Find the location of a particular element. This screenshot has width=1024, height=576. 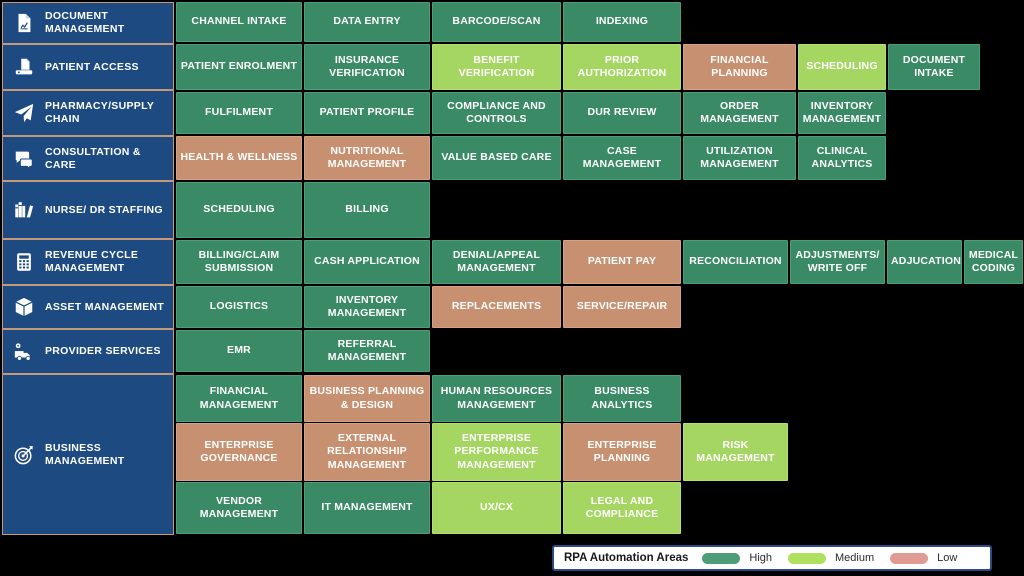

process-cell: CASH APPLICATION is located at coordinates (367, 262).